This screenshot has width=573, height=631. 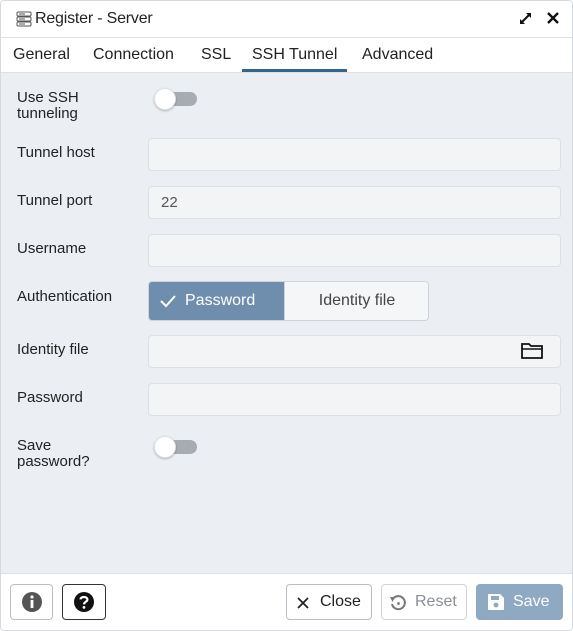 I want to click on auth-identity-file-option: Identity file, so click(x=356, y=301).